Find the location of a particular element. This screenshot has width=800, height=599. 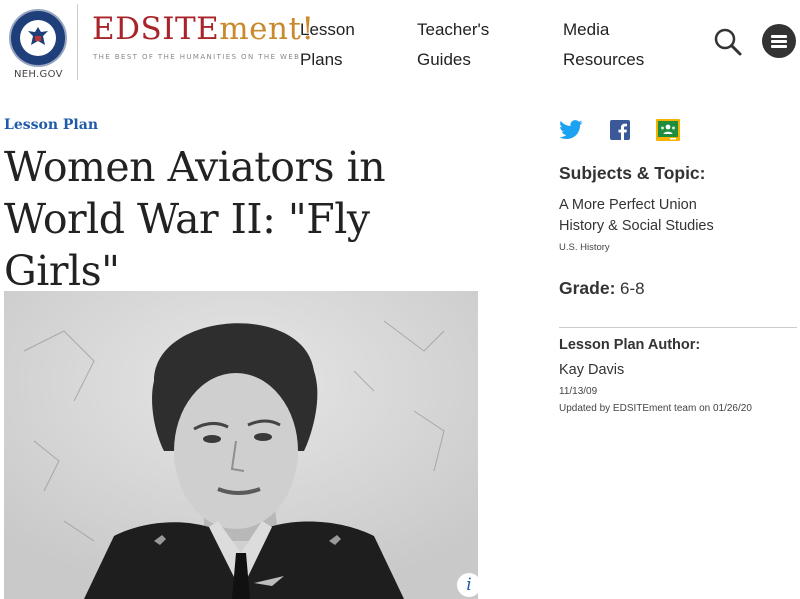

neh-gov-label: NEH.GOV is located at coordinates (38, 74).